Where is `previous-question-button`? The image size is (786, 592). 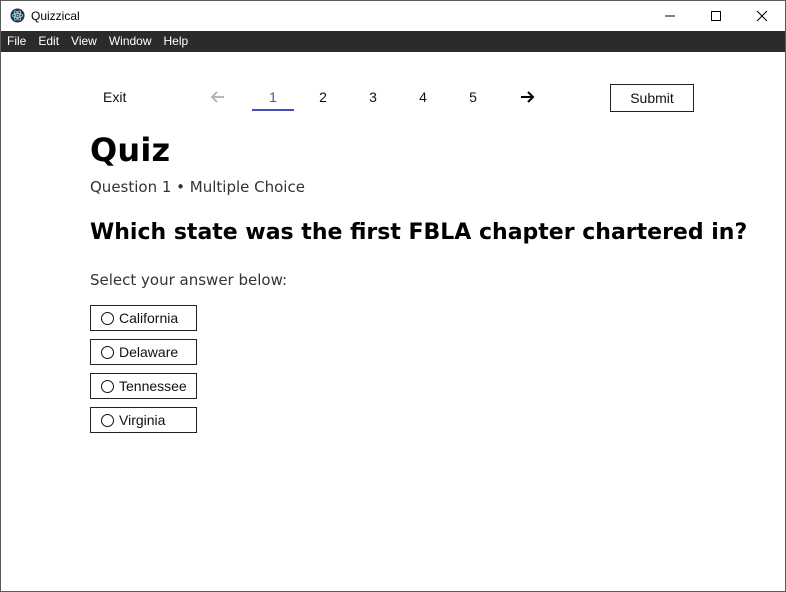
previous-question-button is located at coordinates (218, 97).